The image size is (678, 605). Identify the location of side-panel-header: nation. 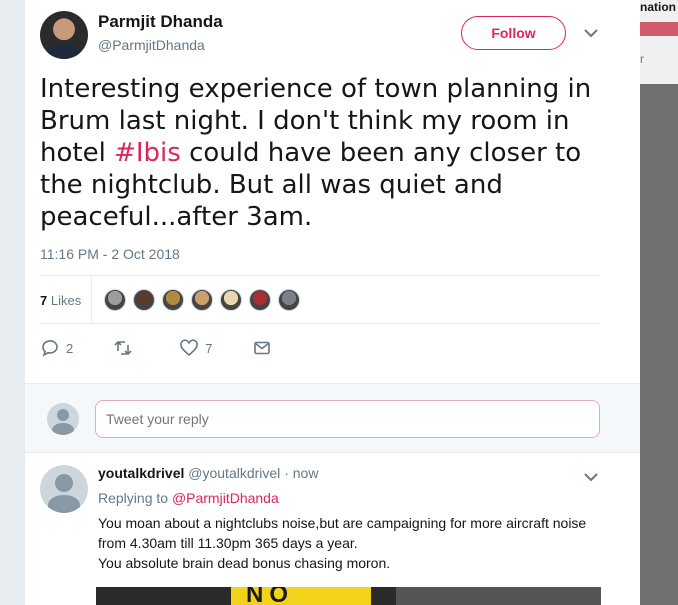
(659, 11).